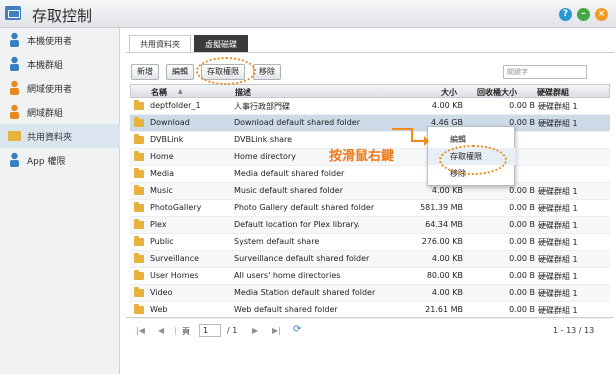  I want to click on column-name: 名稱, so click(159, 92).